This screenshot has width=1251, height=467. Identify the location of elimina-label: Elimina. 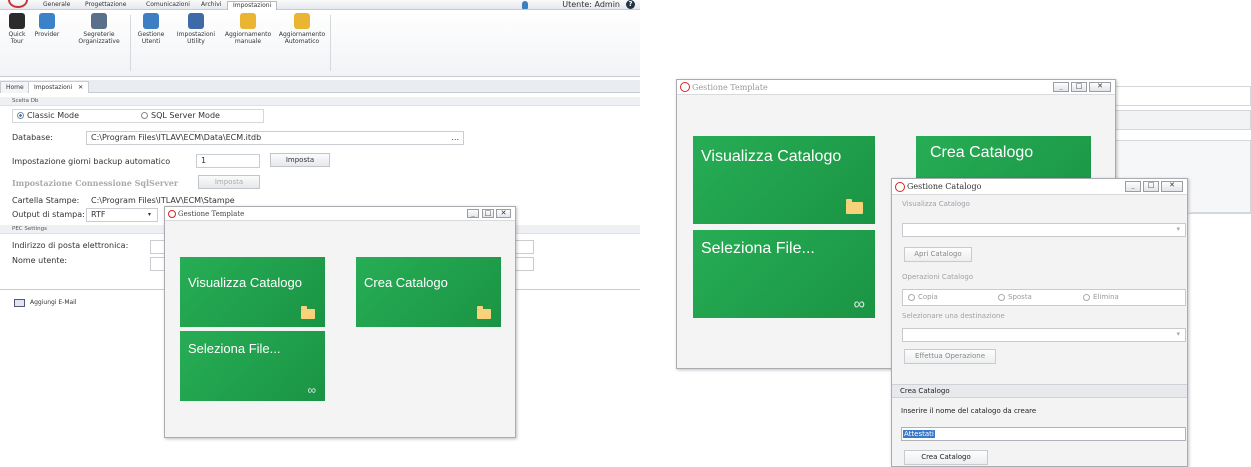
(1106, 297).